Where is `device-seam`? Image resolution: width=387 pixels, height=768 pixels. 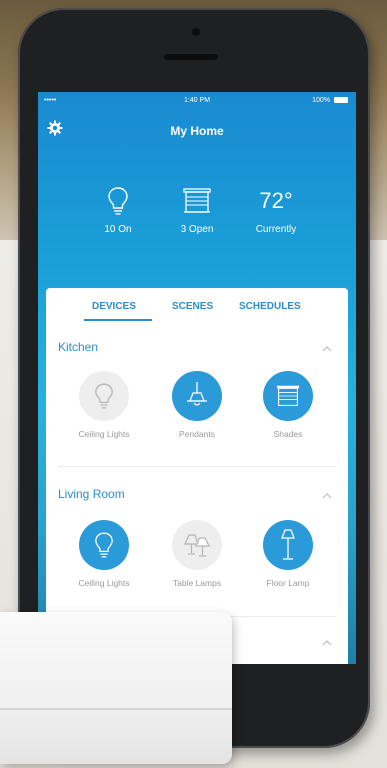 device-seam is located at coordinates (116, 709).